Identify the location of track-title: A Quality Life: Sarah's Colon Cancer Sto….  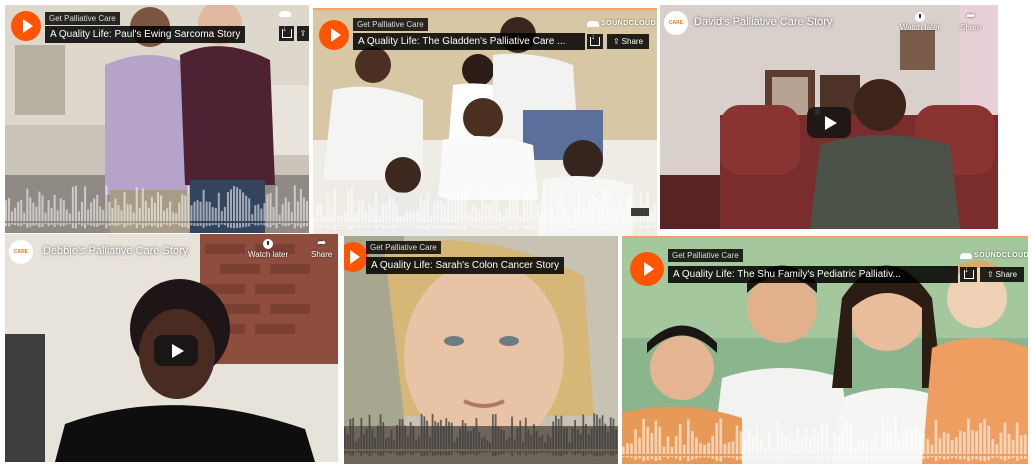
(465, 265).